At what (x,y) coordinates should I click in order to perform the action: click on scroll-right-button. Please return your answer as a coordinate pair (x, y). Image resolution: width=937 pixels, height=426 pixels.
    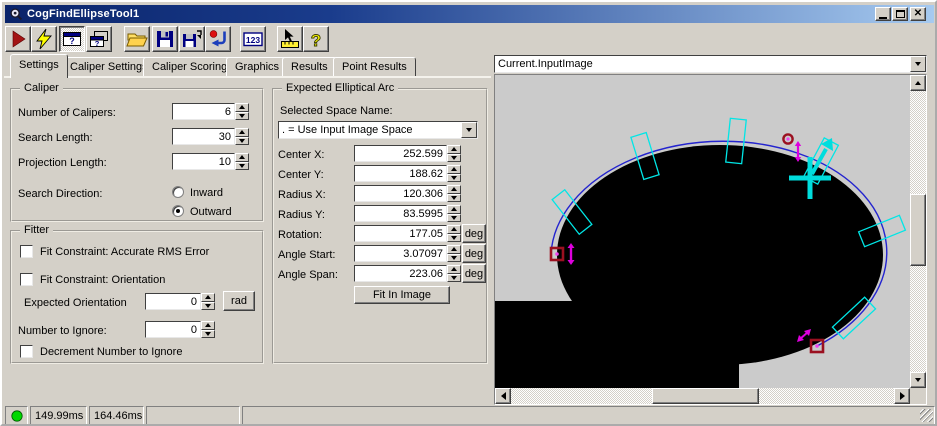
    Looking at the image, I should click on (902, 396).